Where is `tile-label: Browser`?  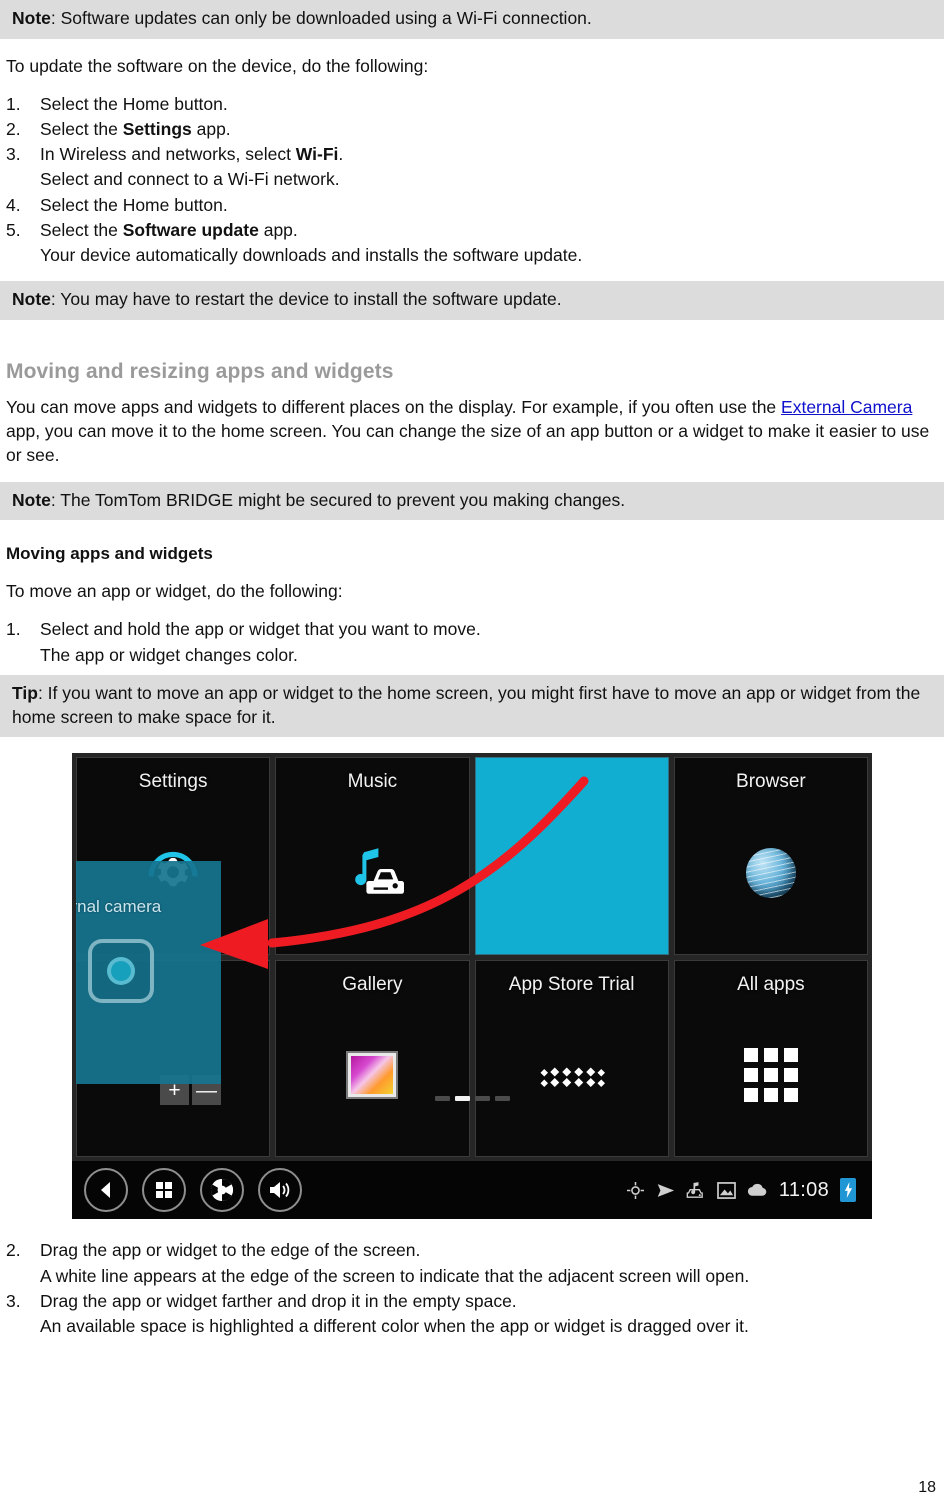
tile-label: Browser is located at coordinates (771, 782).